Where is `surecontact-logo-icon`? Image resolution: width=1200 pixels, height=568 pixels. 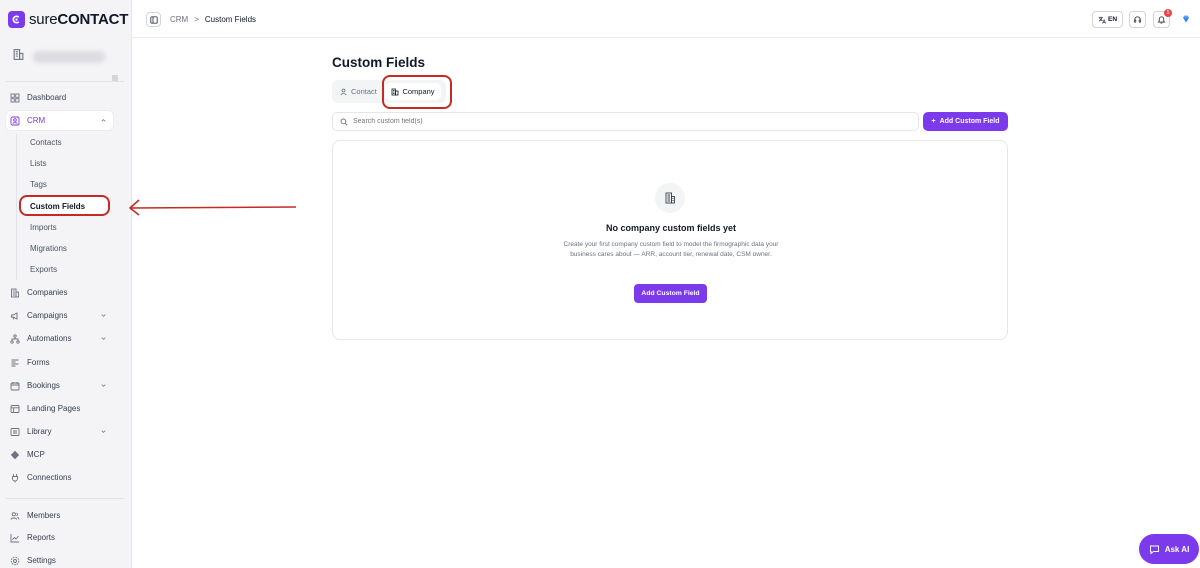
surecontact-logo-icon is located at coordinates (16, 19).